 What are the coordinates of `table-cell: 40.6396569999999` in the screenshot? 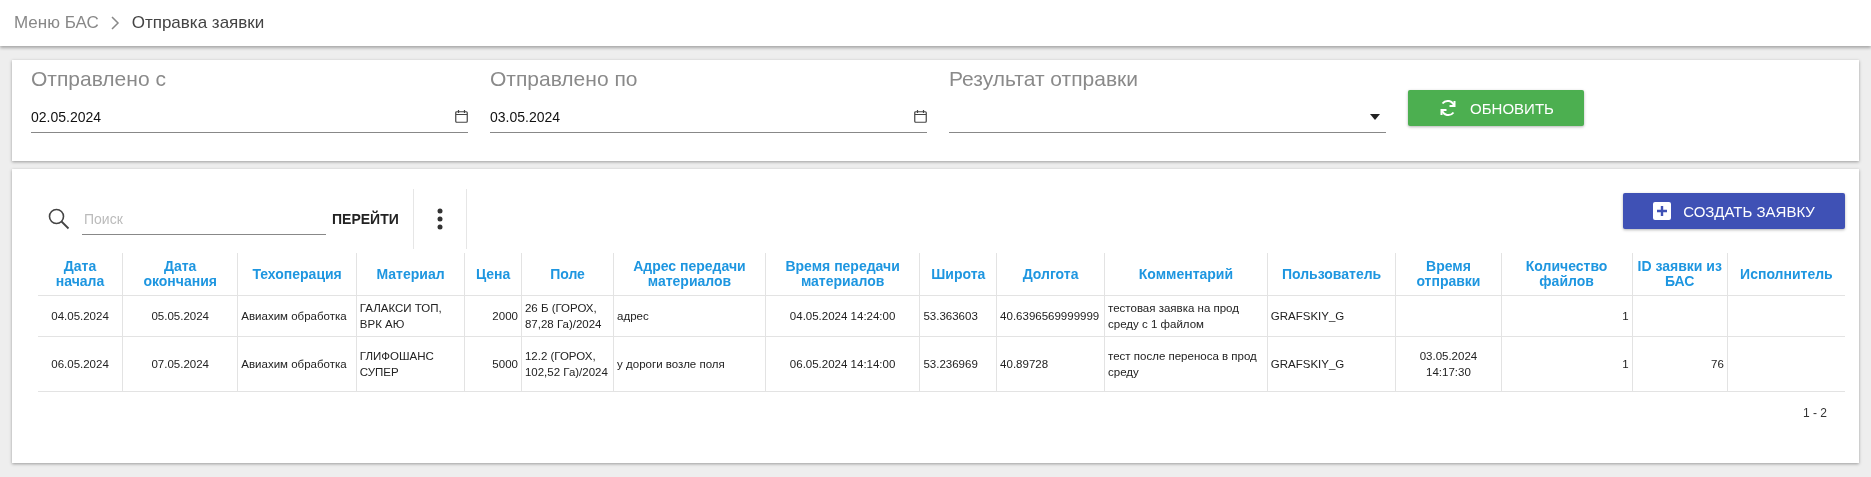 It's located at (1050, 316).